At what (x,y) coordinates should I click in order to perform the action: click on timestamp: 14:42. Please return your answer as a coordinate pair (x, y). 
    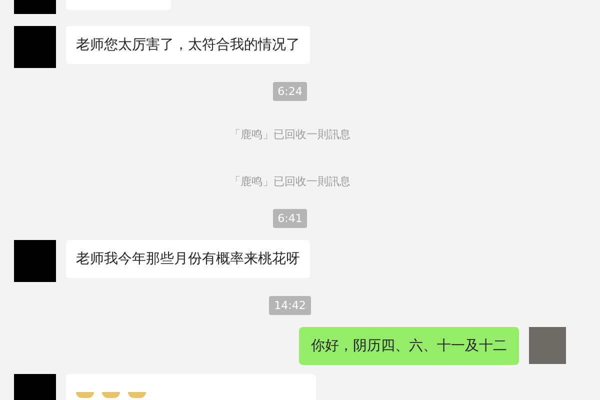
    Looking at the image, I should click on (290, 305).